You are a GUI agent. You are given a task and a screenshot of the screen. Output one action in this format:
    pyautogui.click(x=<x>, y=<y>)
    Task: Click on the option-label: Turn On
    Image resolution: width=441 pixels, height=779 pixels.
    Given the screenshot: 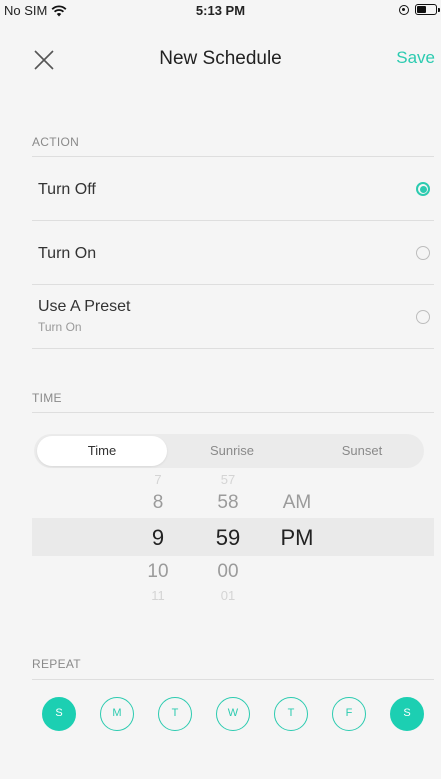 What is the action you would take?
    pyautogui.click(x=67, y=253)
    